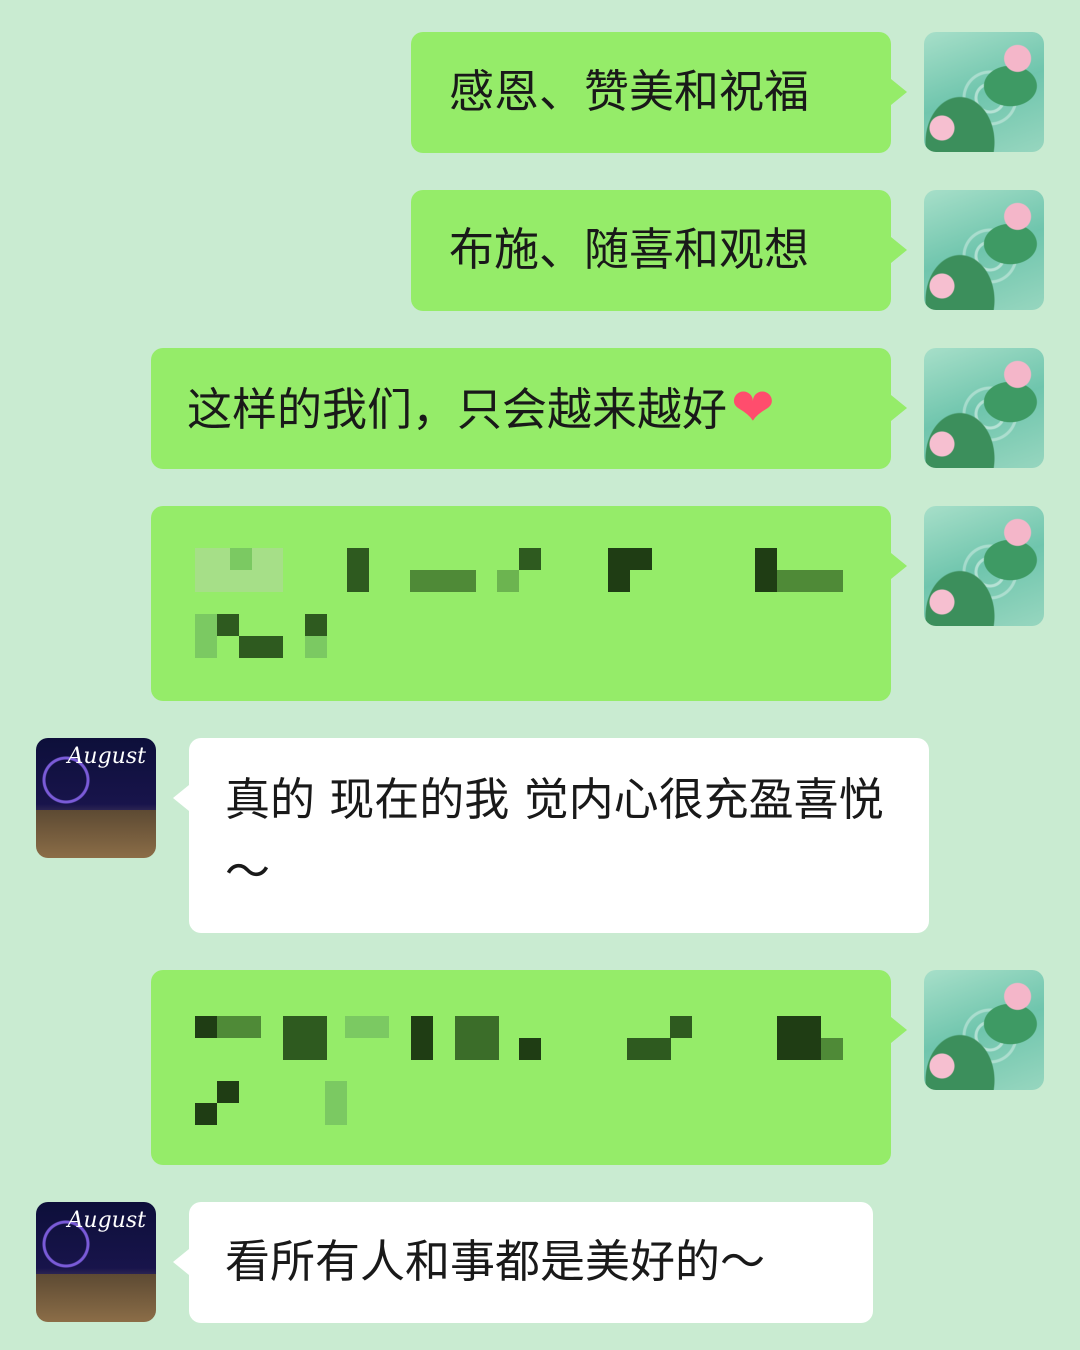 This screenshot has height=1350, width=1080. Describe the element at coordinates (629, 249) in the screenshot. I see `message-text: 布施、随喜和观想` at that location.